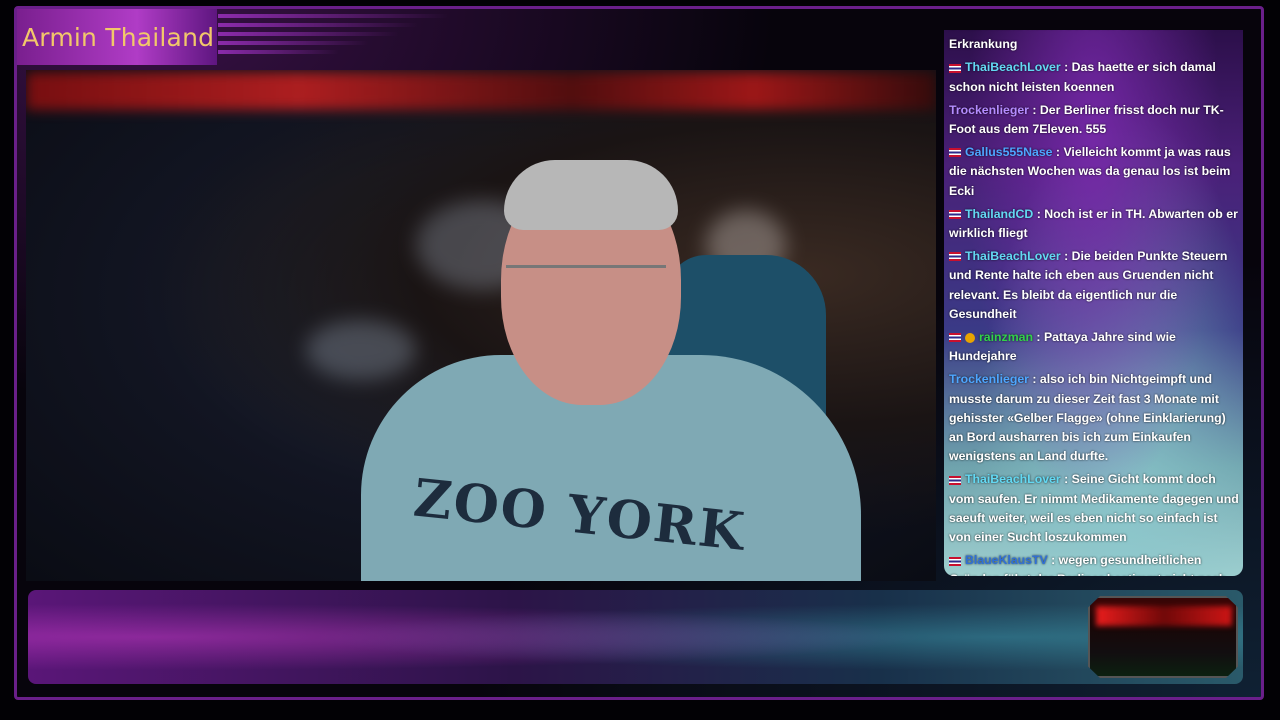 Image resolution: width=1280 pixels, height=720 pixels. What do you see at coordinates (338, 39) in the screenshot?
I see `title-decoration` at bounding box center [338, 39].